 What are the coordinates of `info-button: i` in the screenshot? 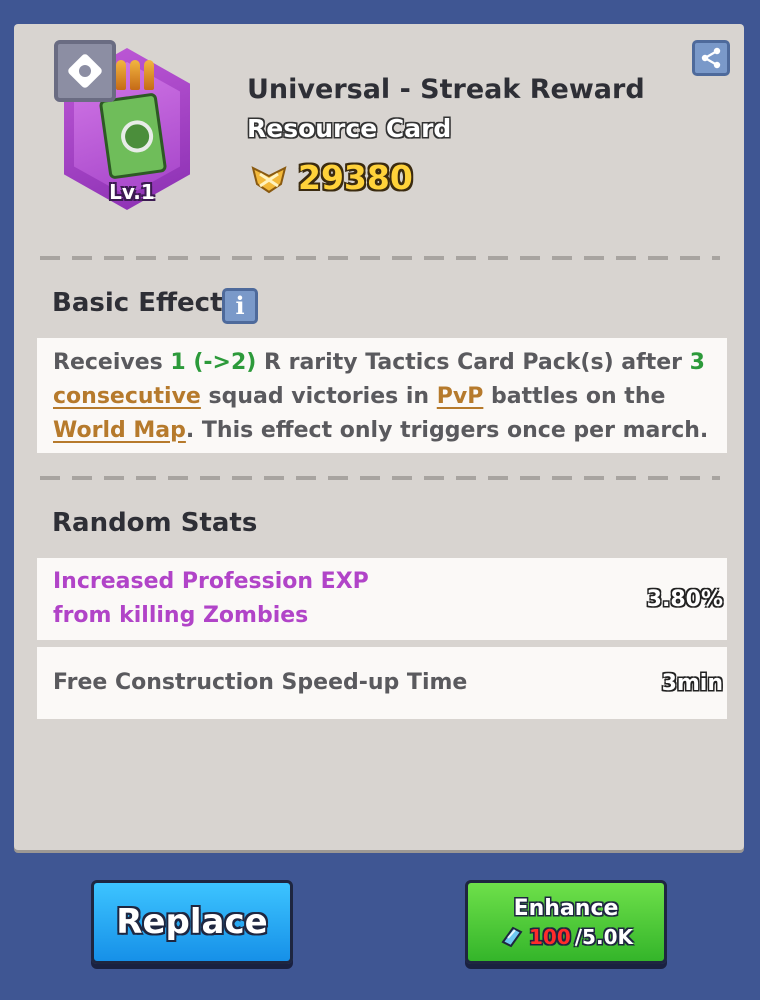 It's located at (240, 306).